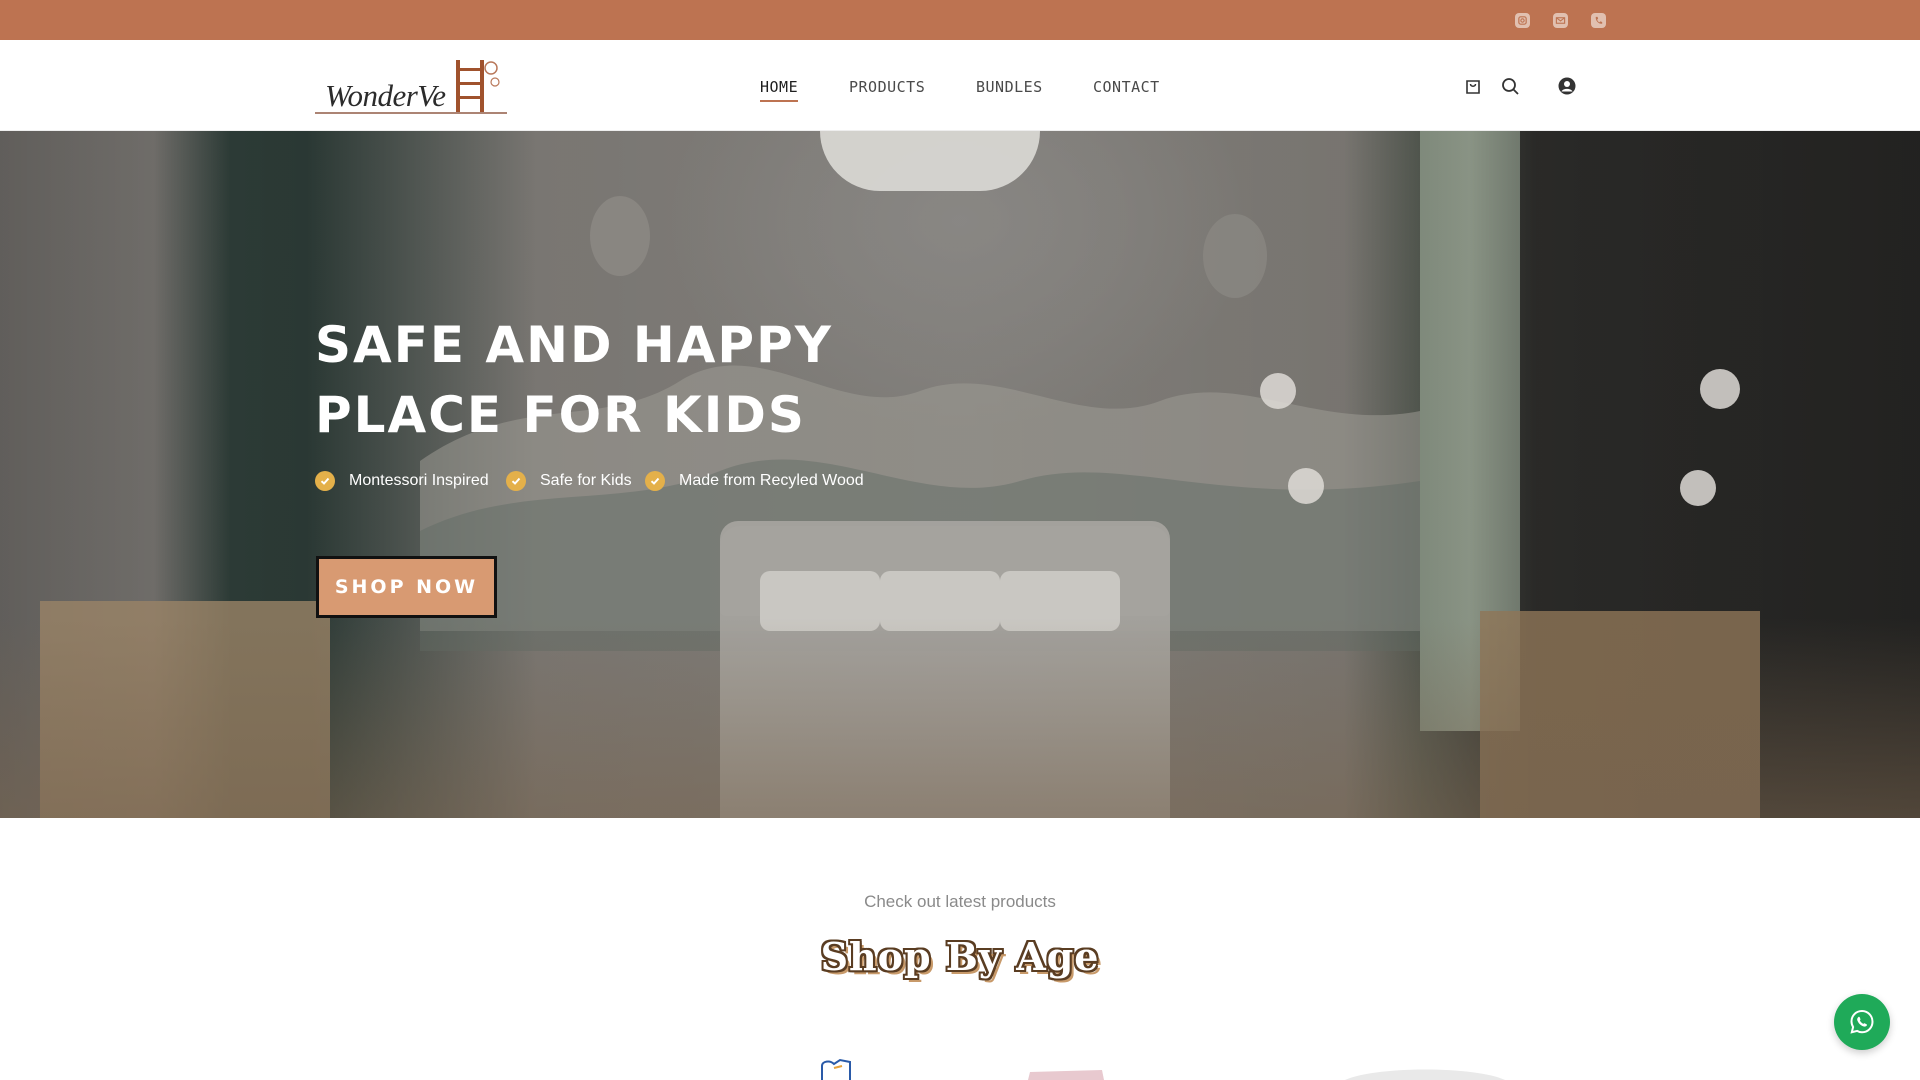  I want to click on logo: WonderVe, so click(411, 86).